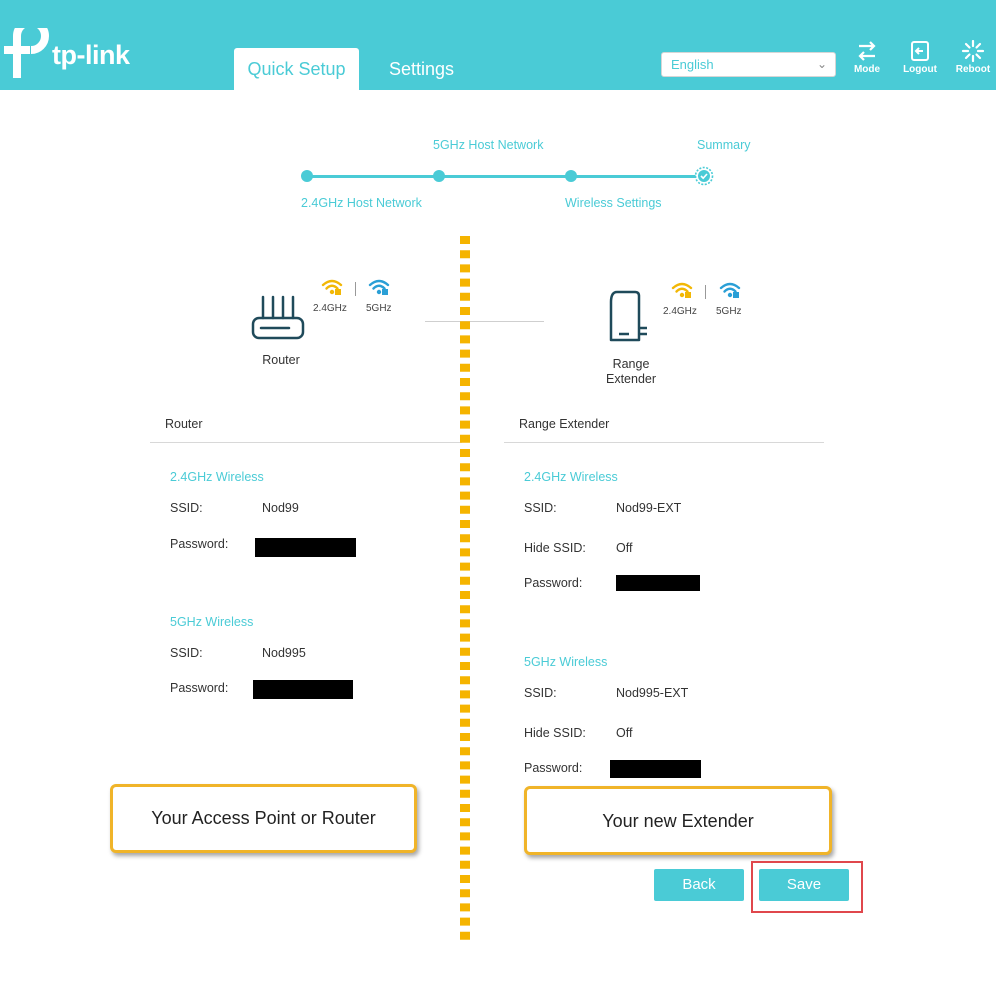 The height and width of the screenshot is (996, 996). What do you see at coordinates (920, 51) in the screenshot?
I see `logout-icon` at bounding box center [920, 51].